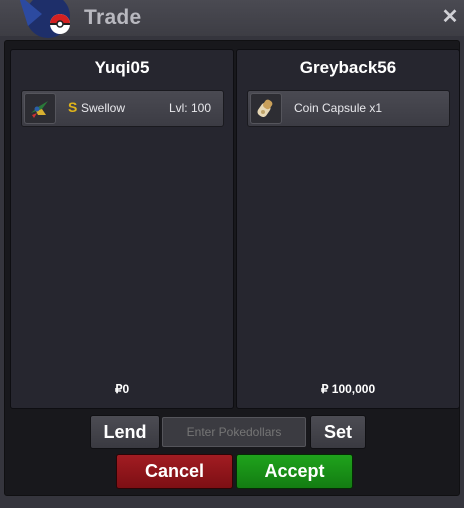 Image resolution: width=464 pixels, height=508 pixels. I want to click on pokemon-name: Swellow, so click(103, 108).